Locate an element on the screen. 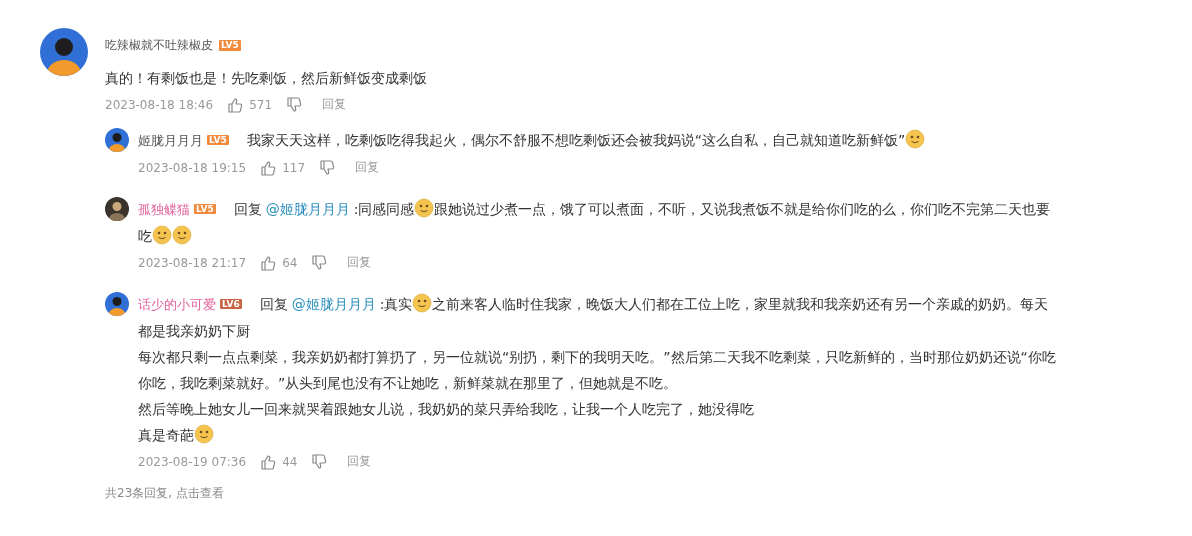  more-replies-link: 共23条回复, 点击查看 is located at coordinates (596, 486).